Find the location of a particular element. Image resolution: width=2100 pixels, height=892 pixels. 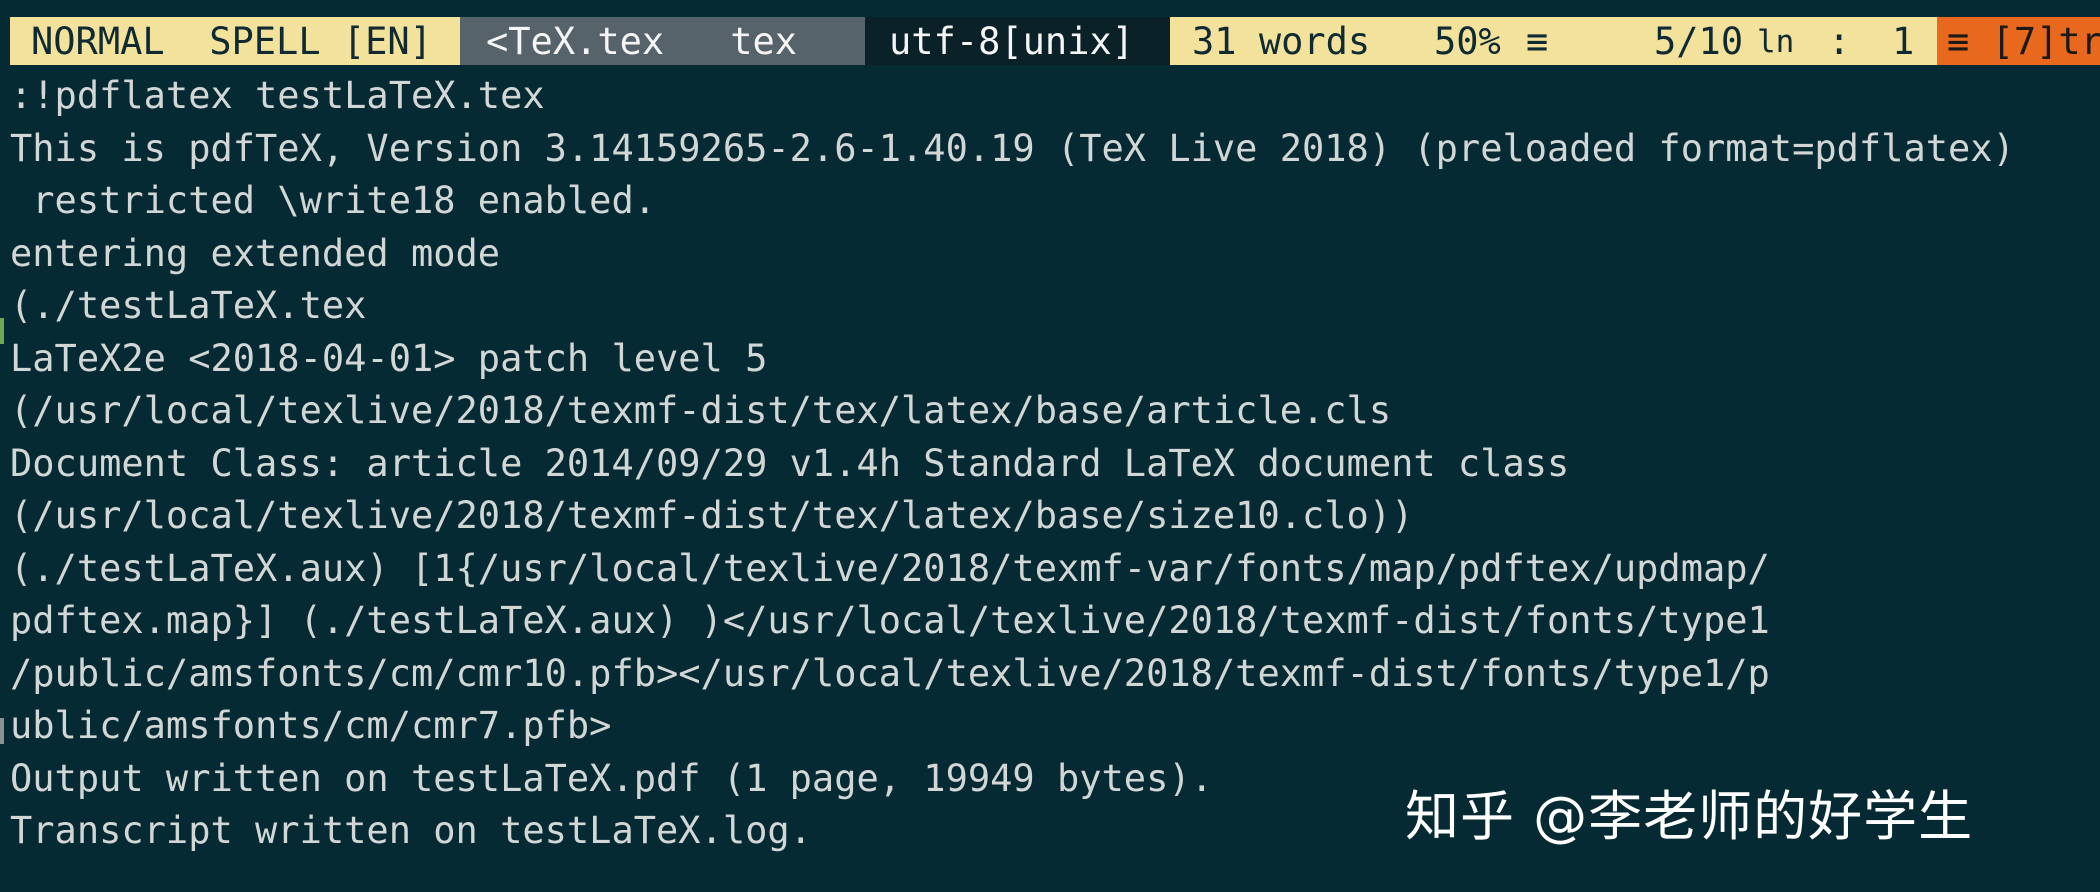

output-line: restricted \write18 enabled. is located at coordinates (333, 200).